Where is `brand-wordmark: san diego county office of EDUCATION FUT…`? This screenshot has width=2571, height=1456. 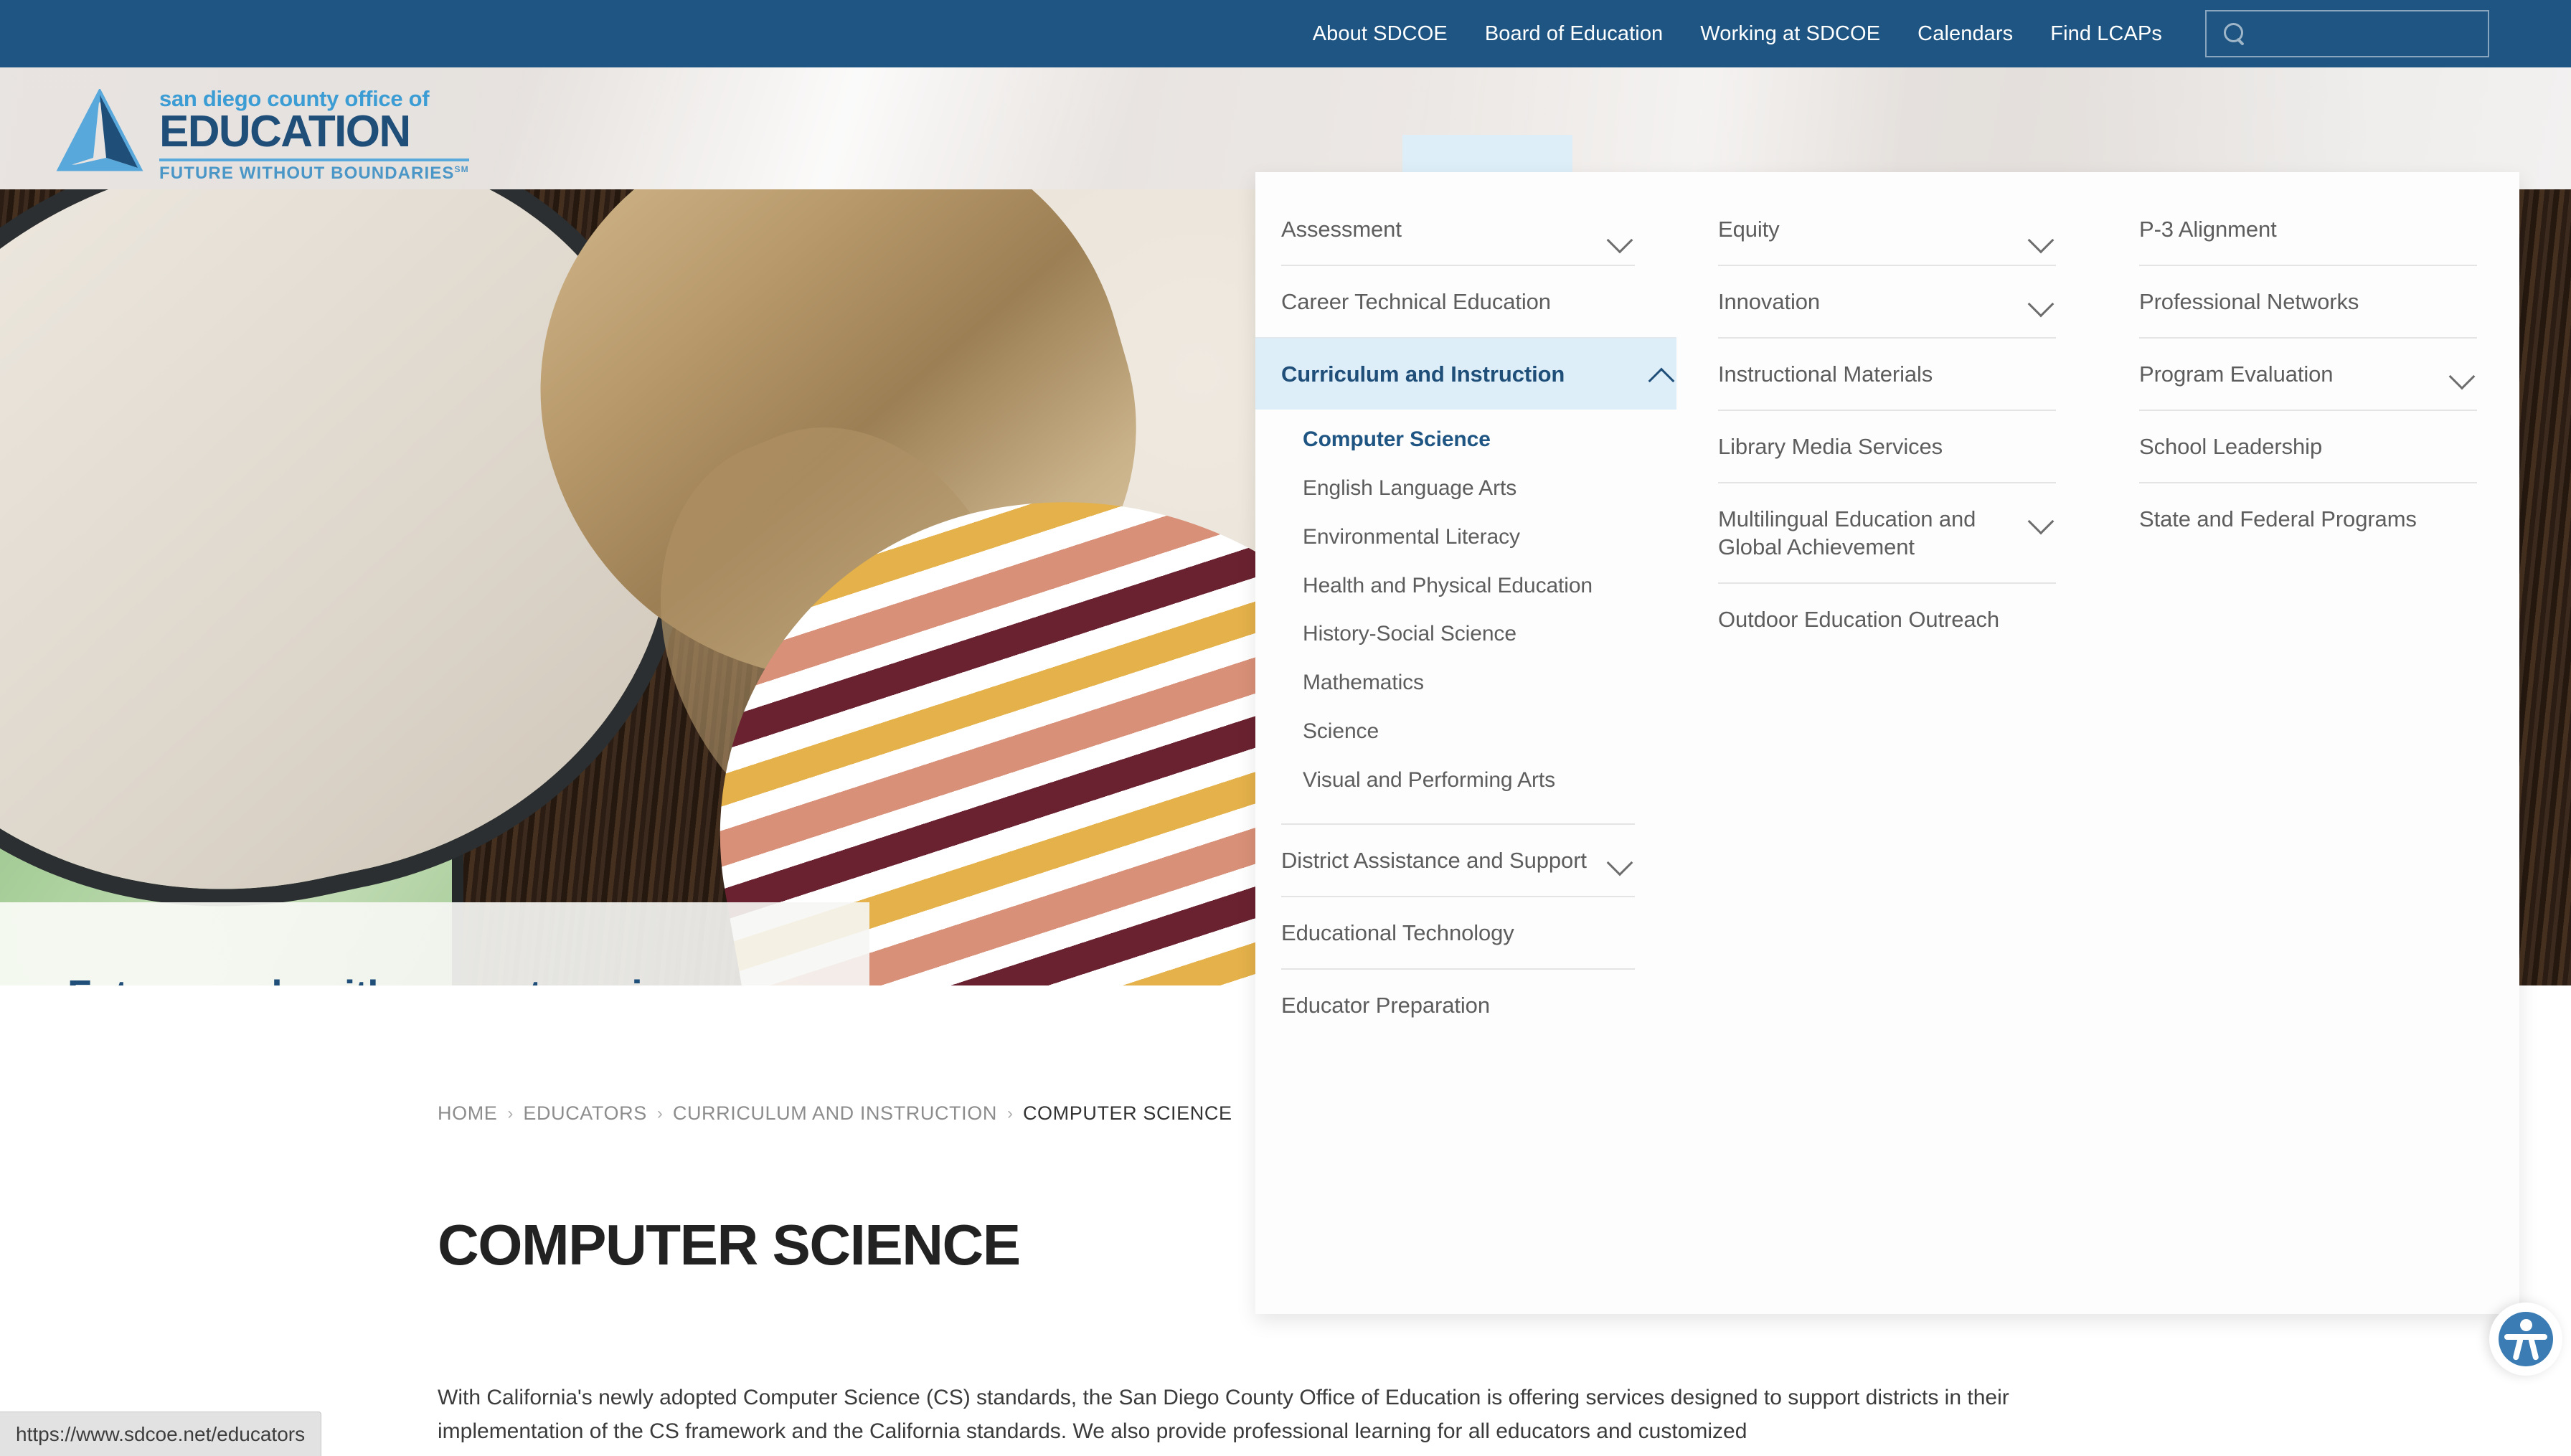
brand-wordmark: san diego county office of EDUCATION FUT… is located at coordinates (314, 132).